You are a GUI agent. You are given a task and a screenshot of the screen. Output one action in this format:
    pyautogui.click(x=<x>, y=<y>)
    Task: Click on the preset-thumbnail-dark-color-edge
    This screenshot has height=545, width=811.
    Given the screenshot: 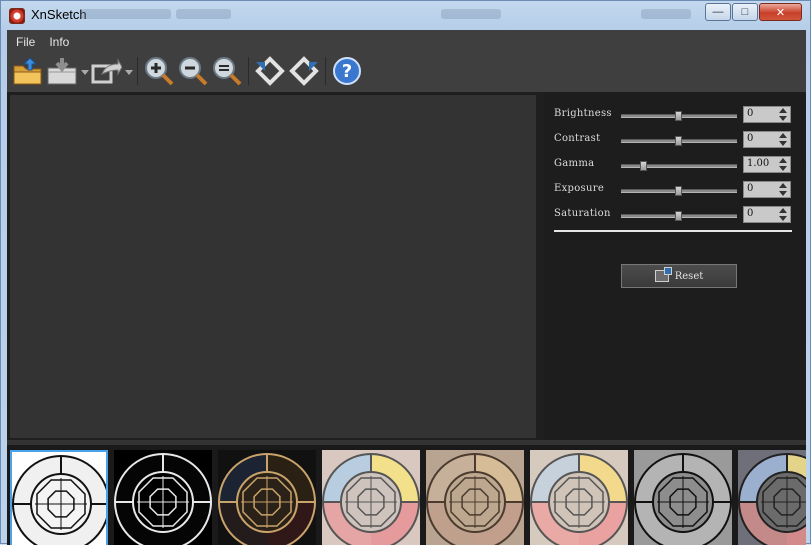 What is the action you would take?
    pyautogui.click(x=267, y=497)
    